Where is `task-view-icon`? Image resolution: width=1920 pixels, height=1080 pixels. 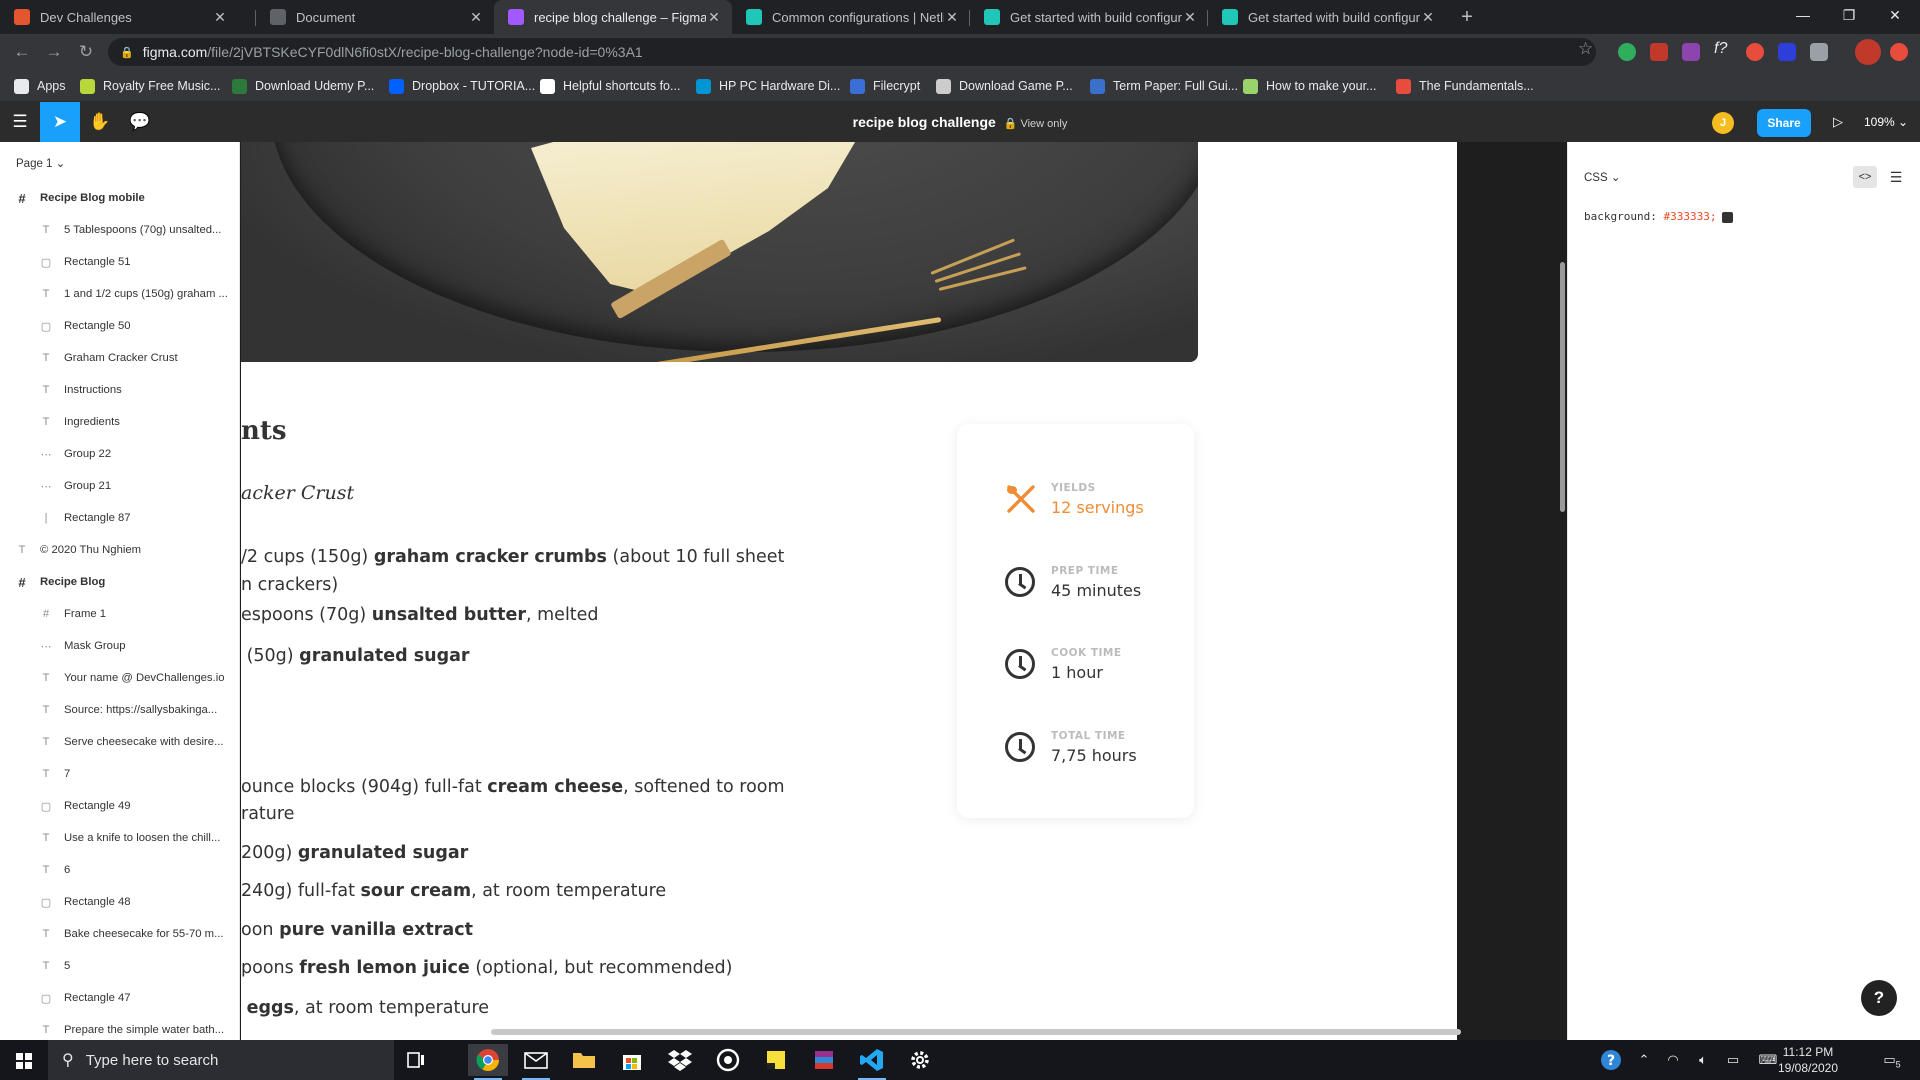
task-view-icon is located at coordinates (416, 1060).